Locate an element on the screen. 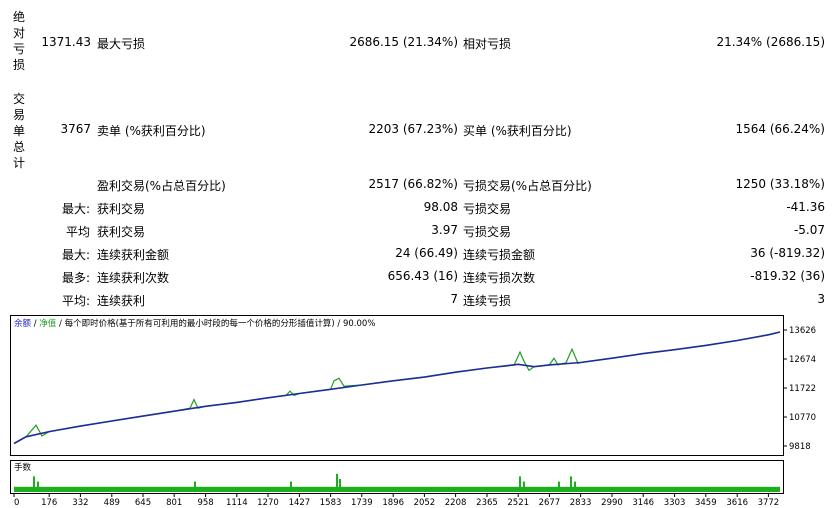  x-tick-label: 3616 is located at coordinates (737, 503).